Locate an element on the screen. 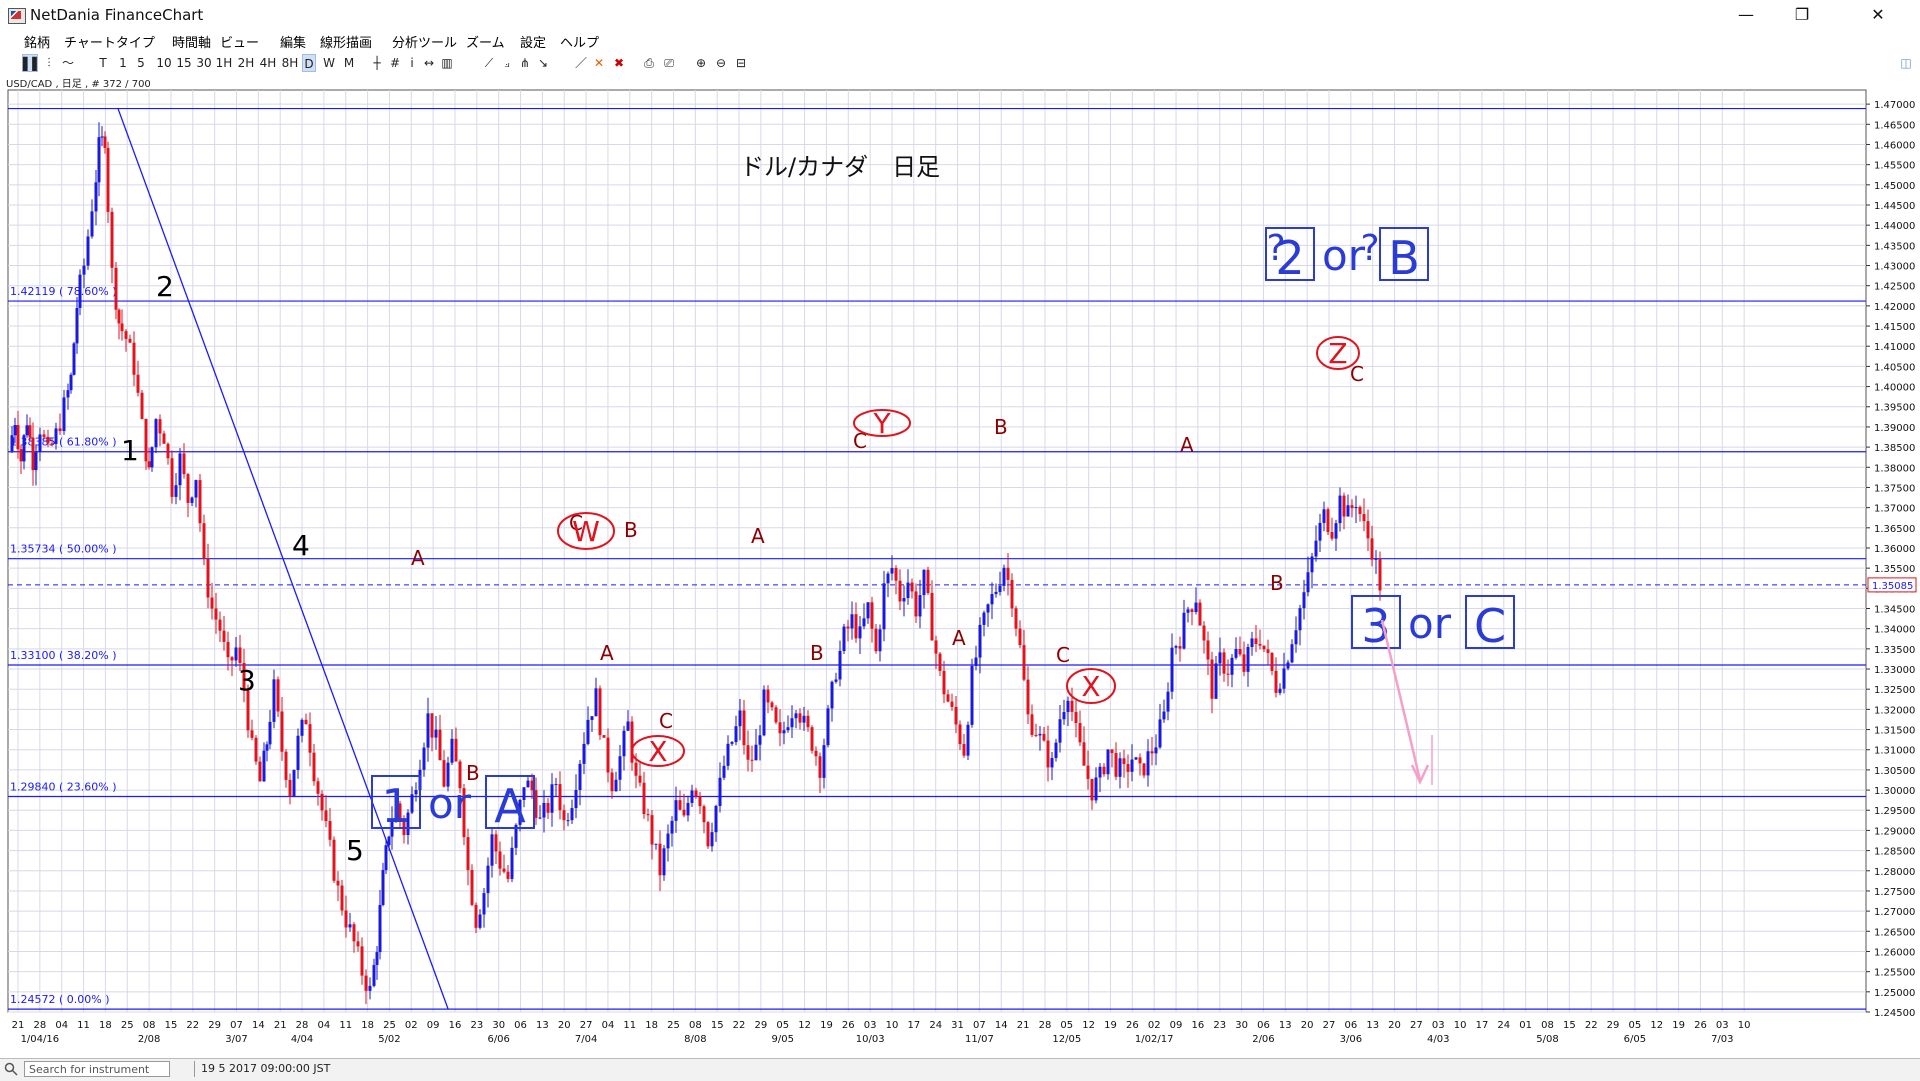 The height and width of the screenshot is (1081, 1920). x-tick-label: 29 is located at coordinates (214, 1025).